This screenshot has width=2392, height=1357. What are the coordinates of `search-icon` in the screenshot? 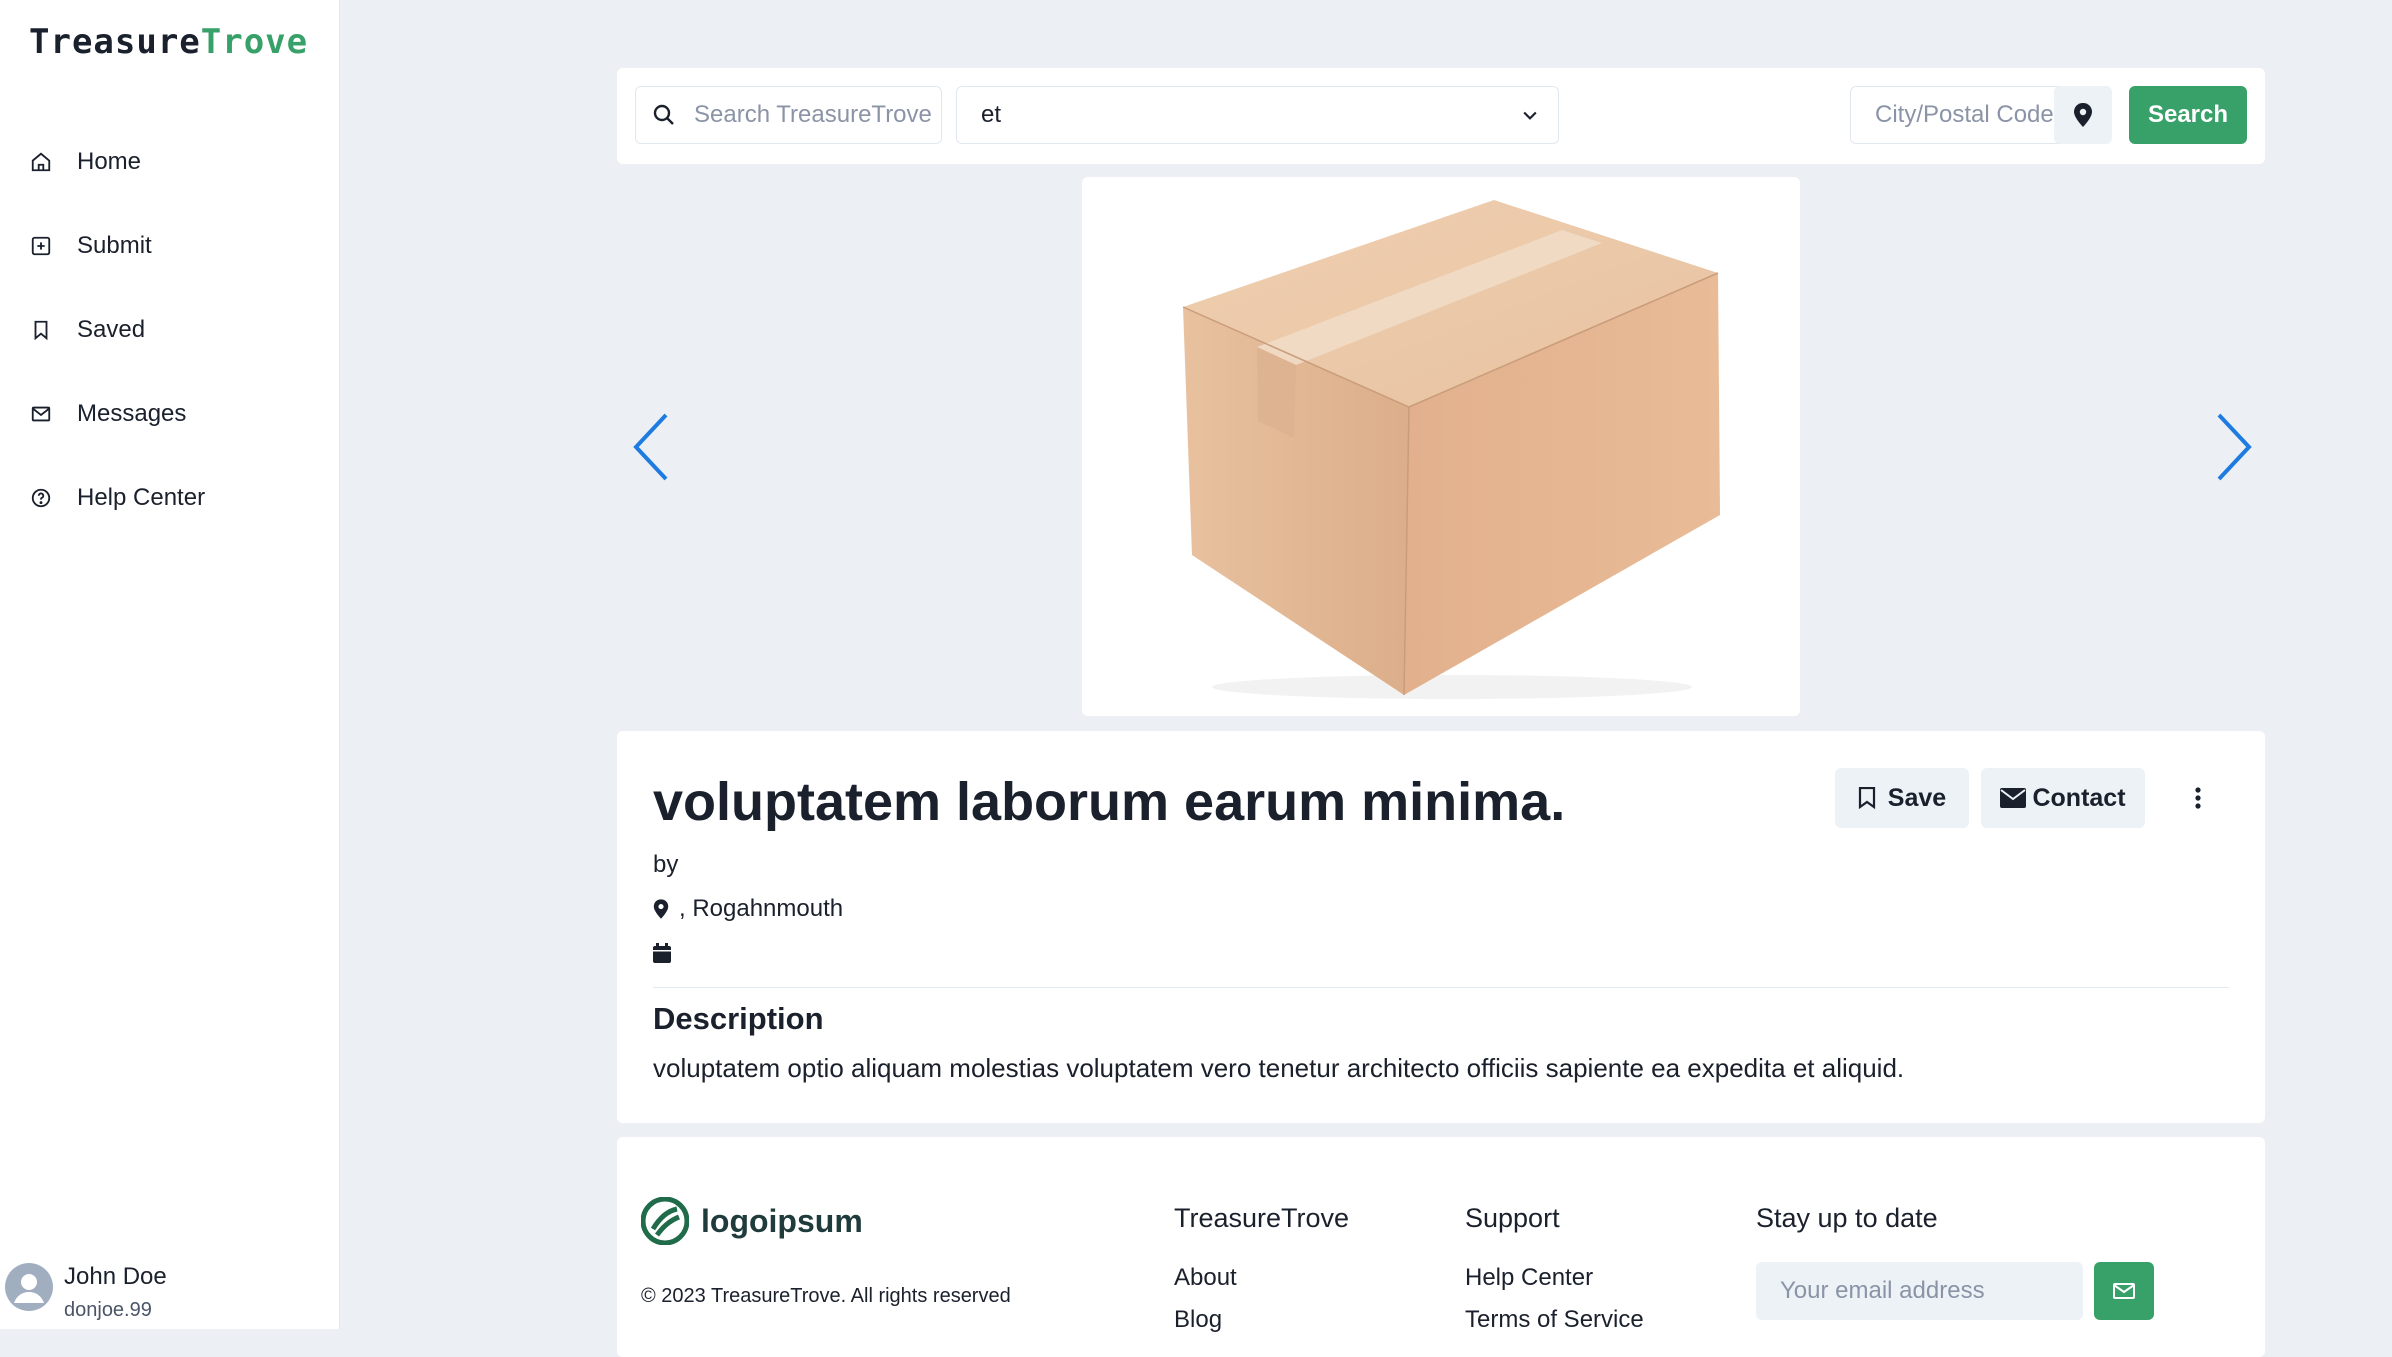 It's located at (663, 114).